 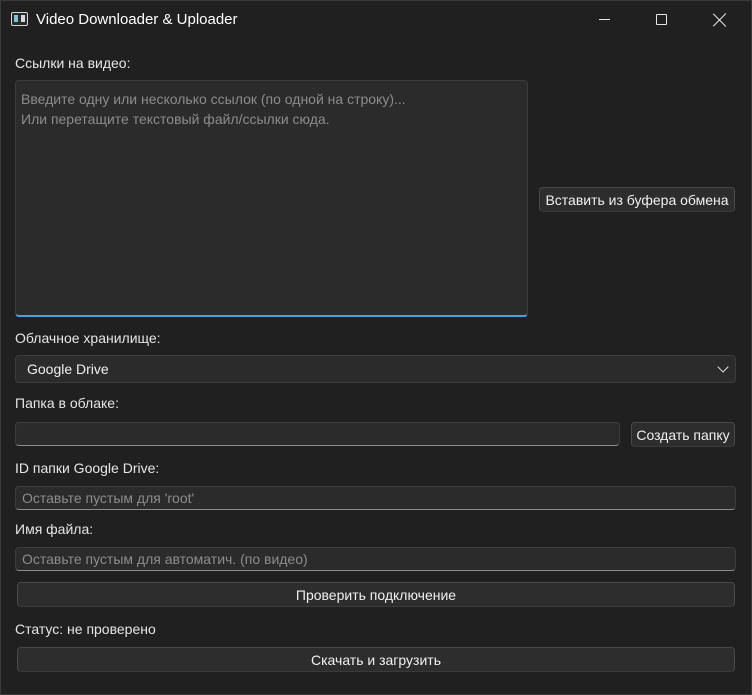 I want to click on minimize-icon, so click(x=604, y=19).